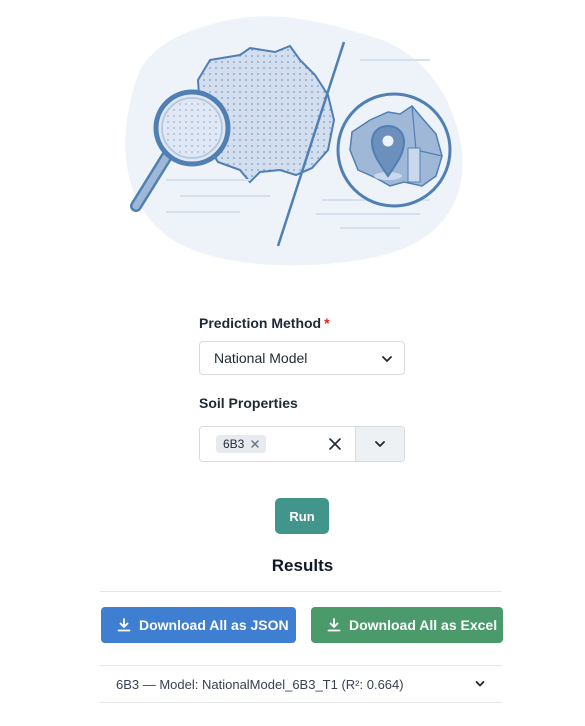 This screenshot has width=585, height=726. I want to click on download-excel-button: Download All as Excel, so click(407, 625).